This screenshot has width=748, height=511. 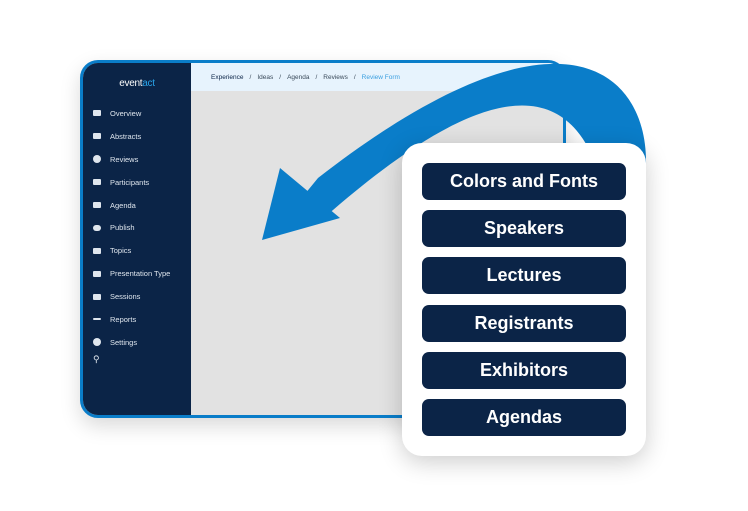 What do you see at coordinates (524, 275) in the screenshot?
I see `lectures-button: Lectures` at bounding box center [524, 275].